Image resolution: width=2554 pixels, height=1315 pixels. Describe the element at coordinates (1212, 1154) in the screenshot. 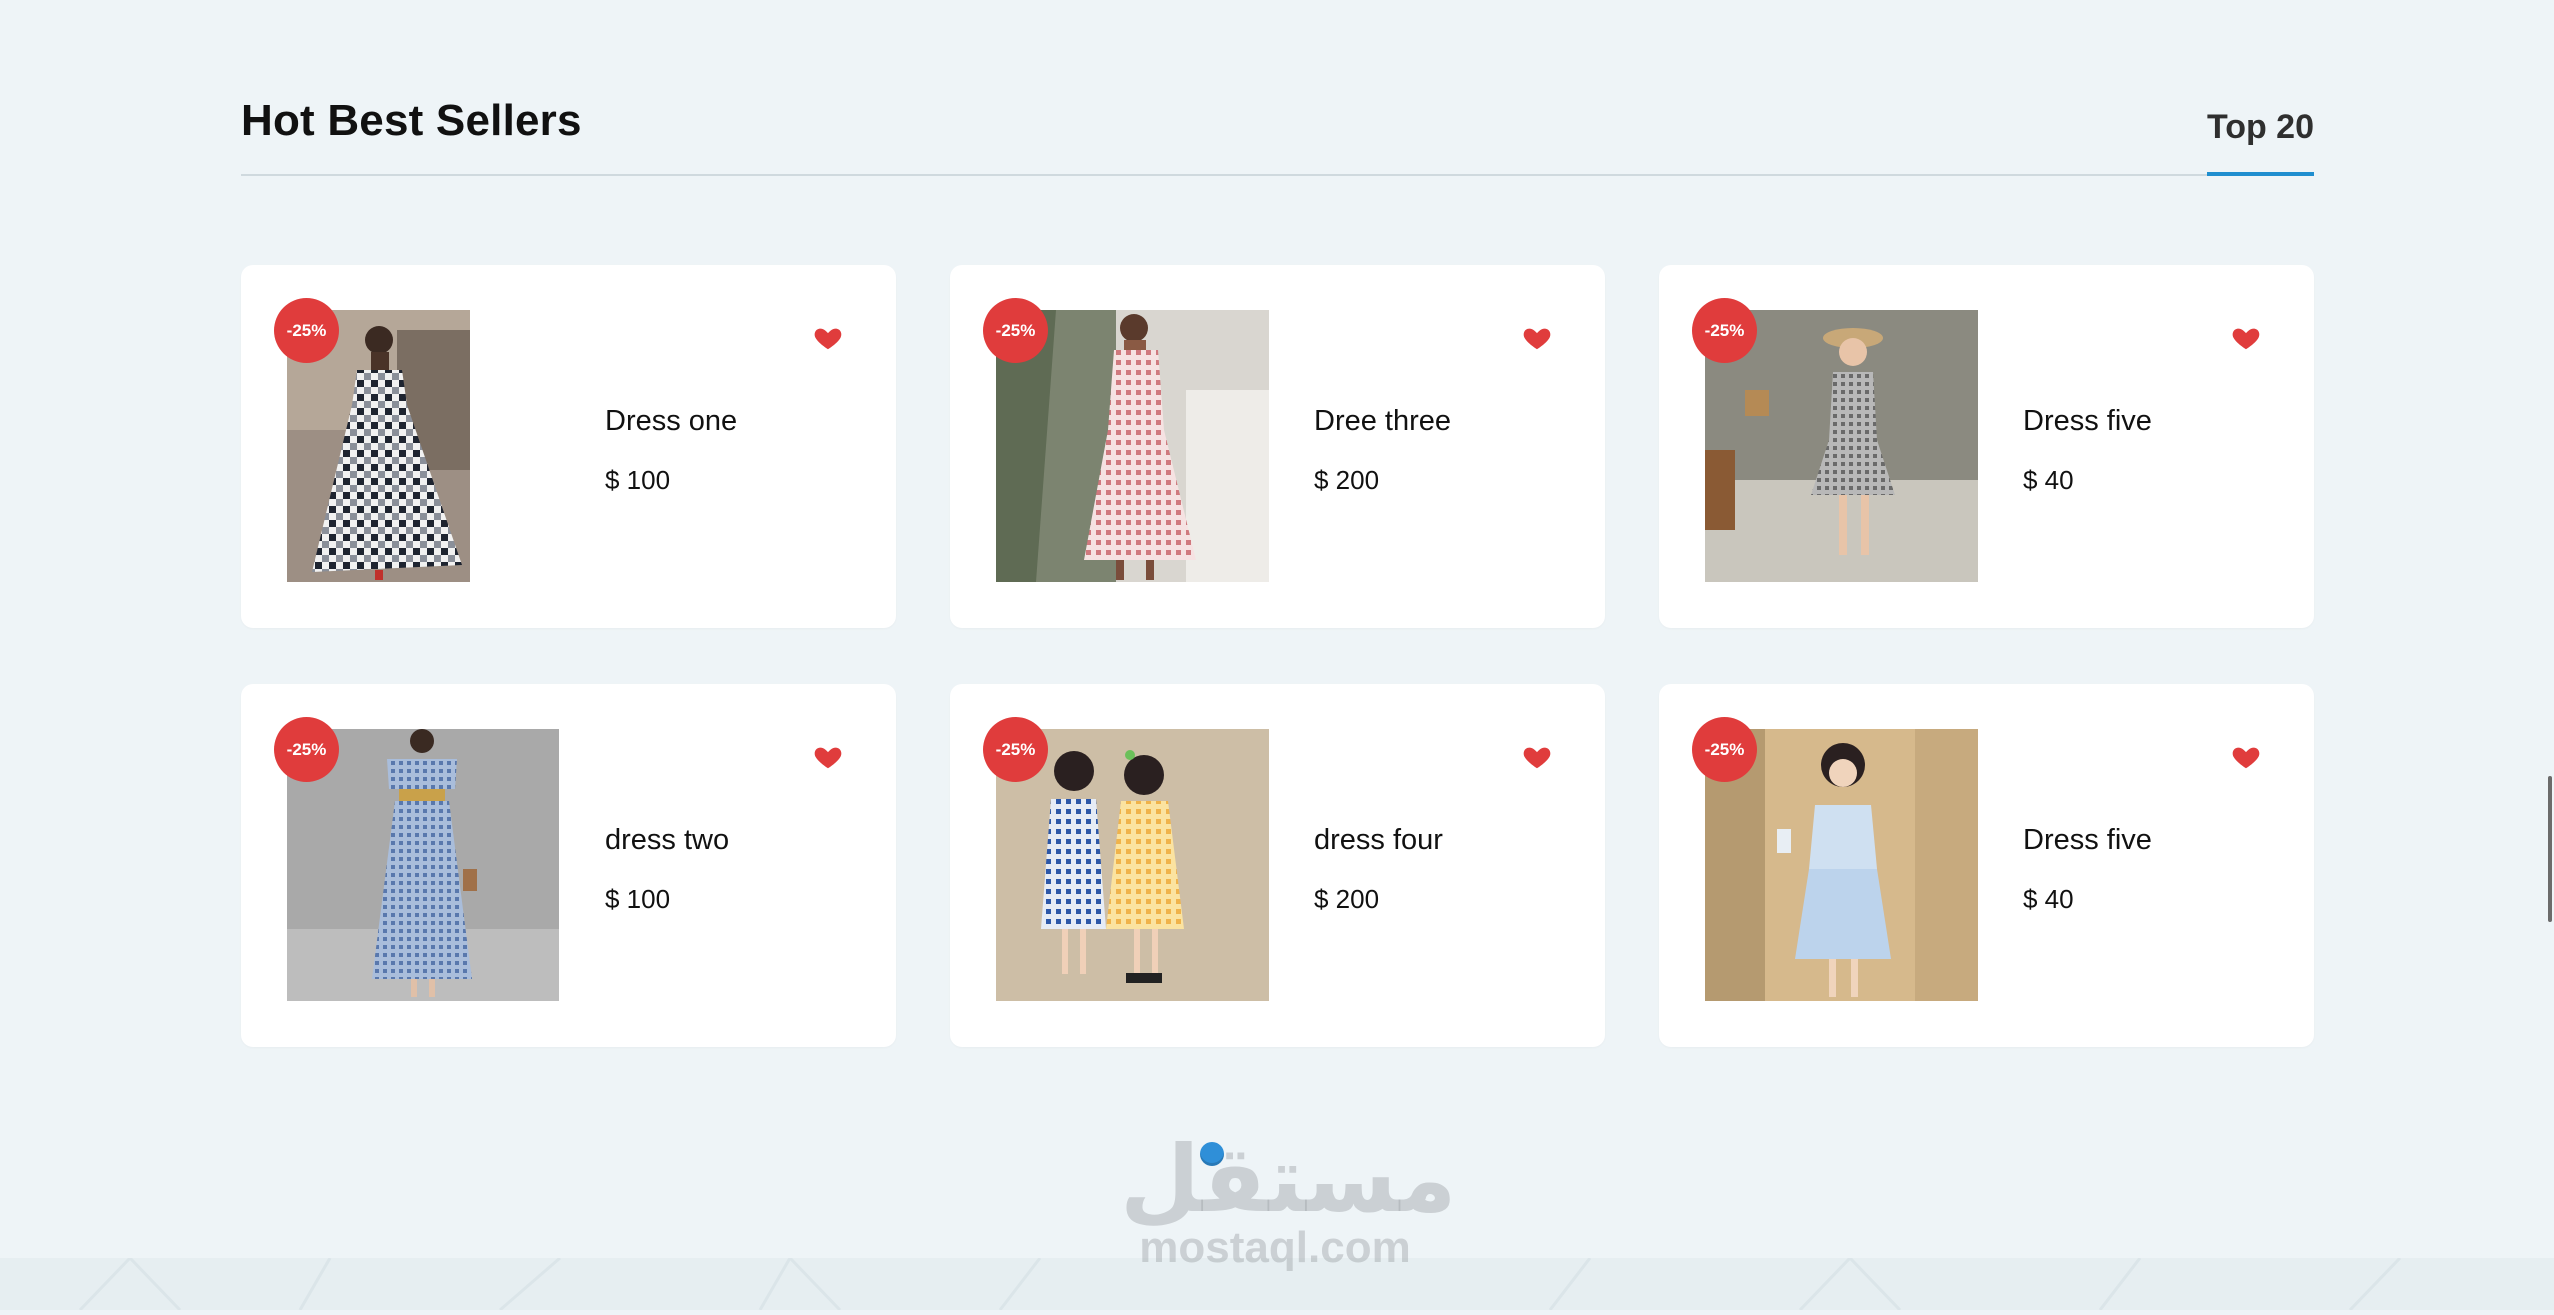

I see `watermark-dot` at that location.